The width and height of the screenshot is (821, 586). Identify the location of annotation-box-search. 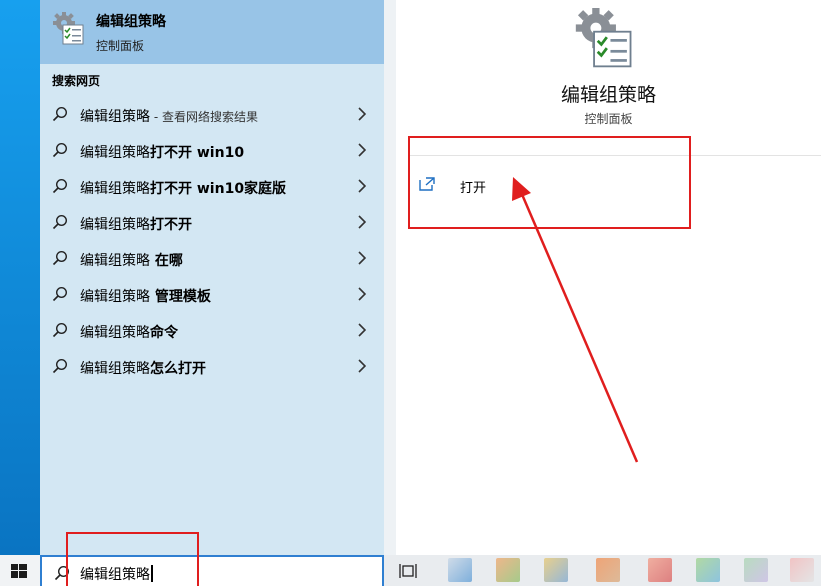
(132, 559).